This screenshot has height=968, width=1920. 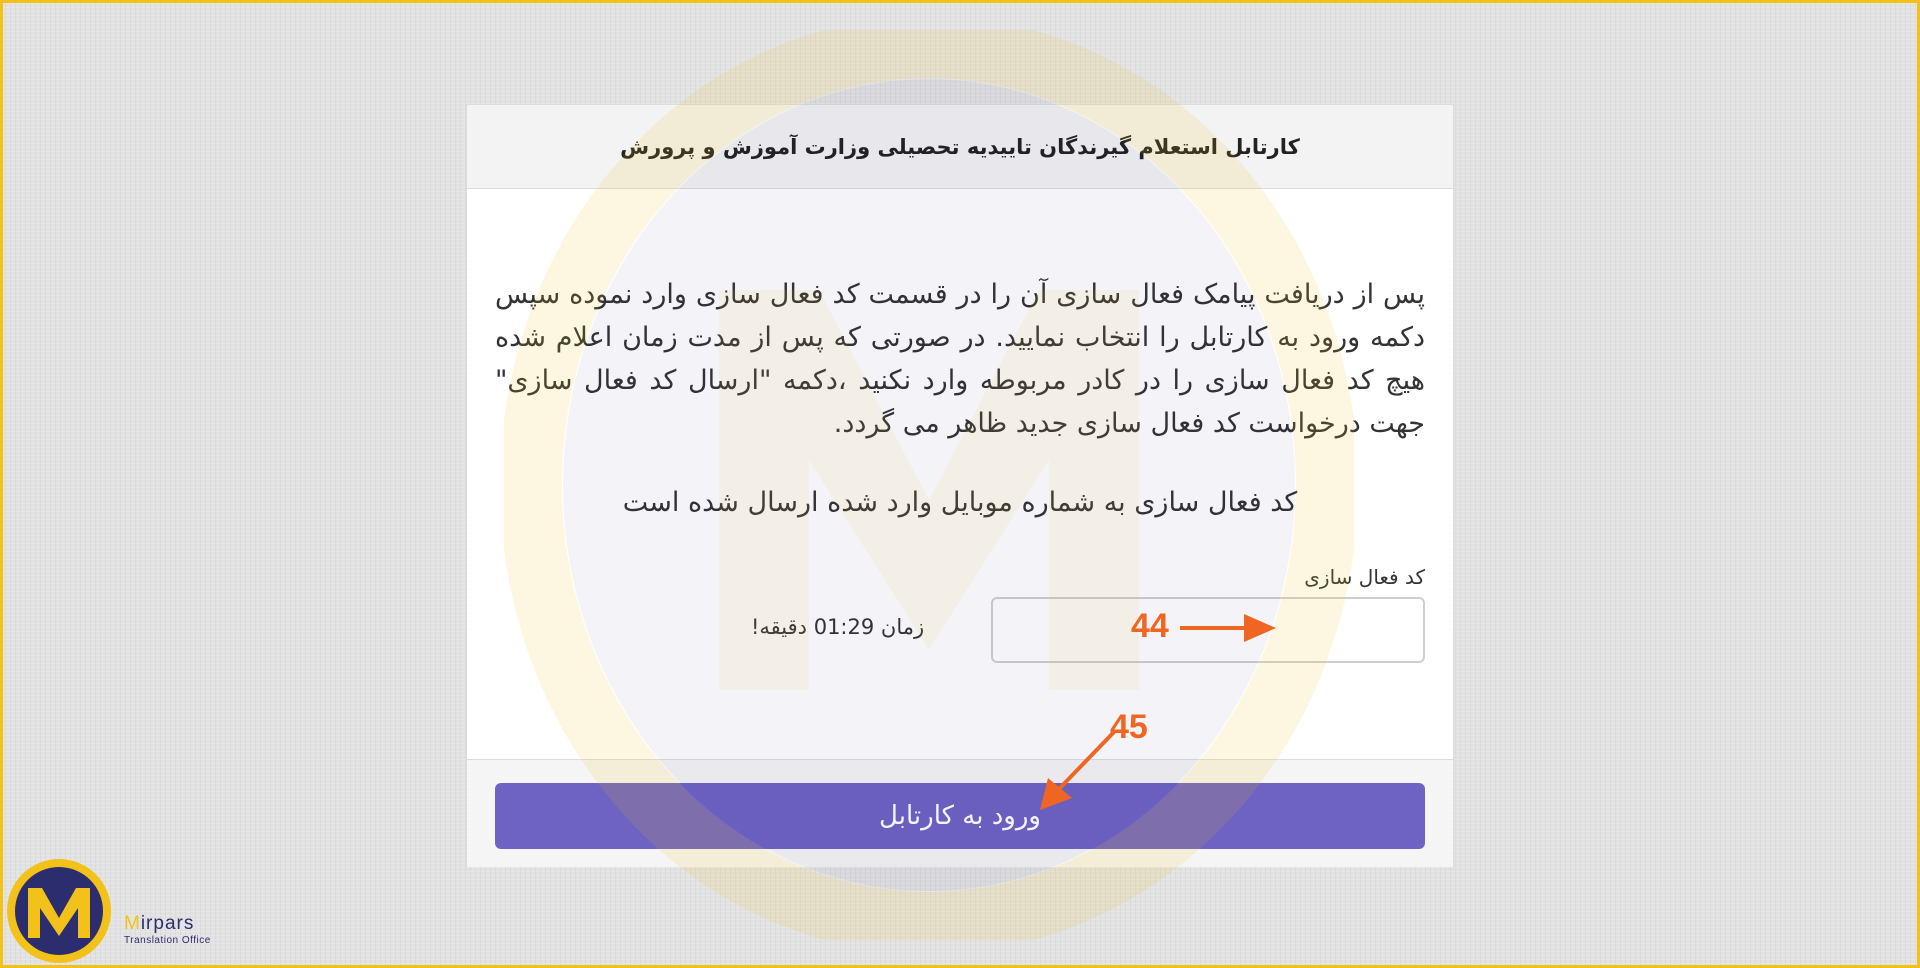 I want to click on logo-name: Mirpars, so click(x=159, y=923).